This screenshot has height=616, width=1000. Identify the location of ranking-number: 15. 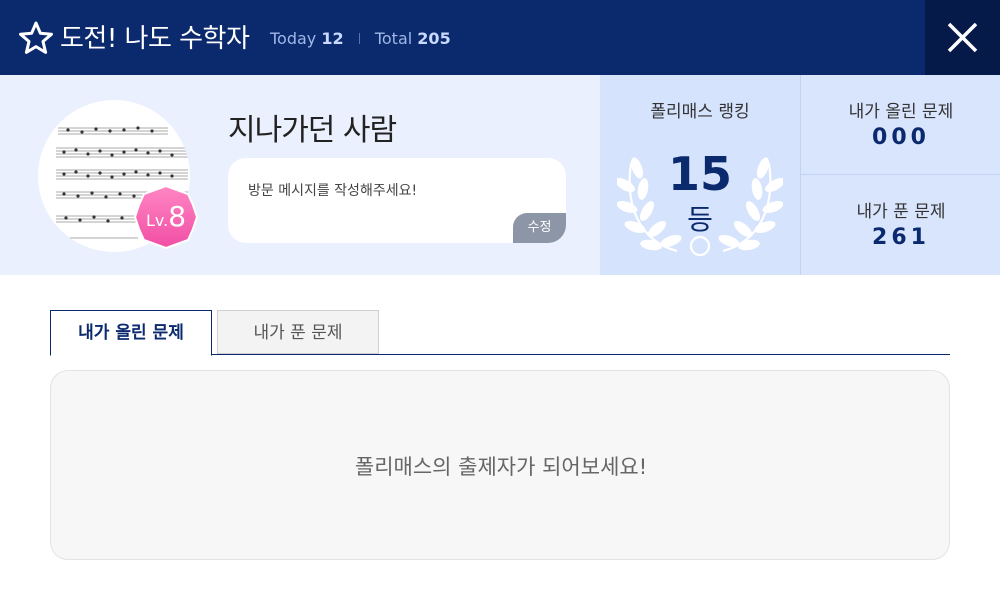
(699, 174).